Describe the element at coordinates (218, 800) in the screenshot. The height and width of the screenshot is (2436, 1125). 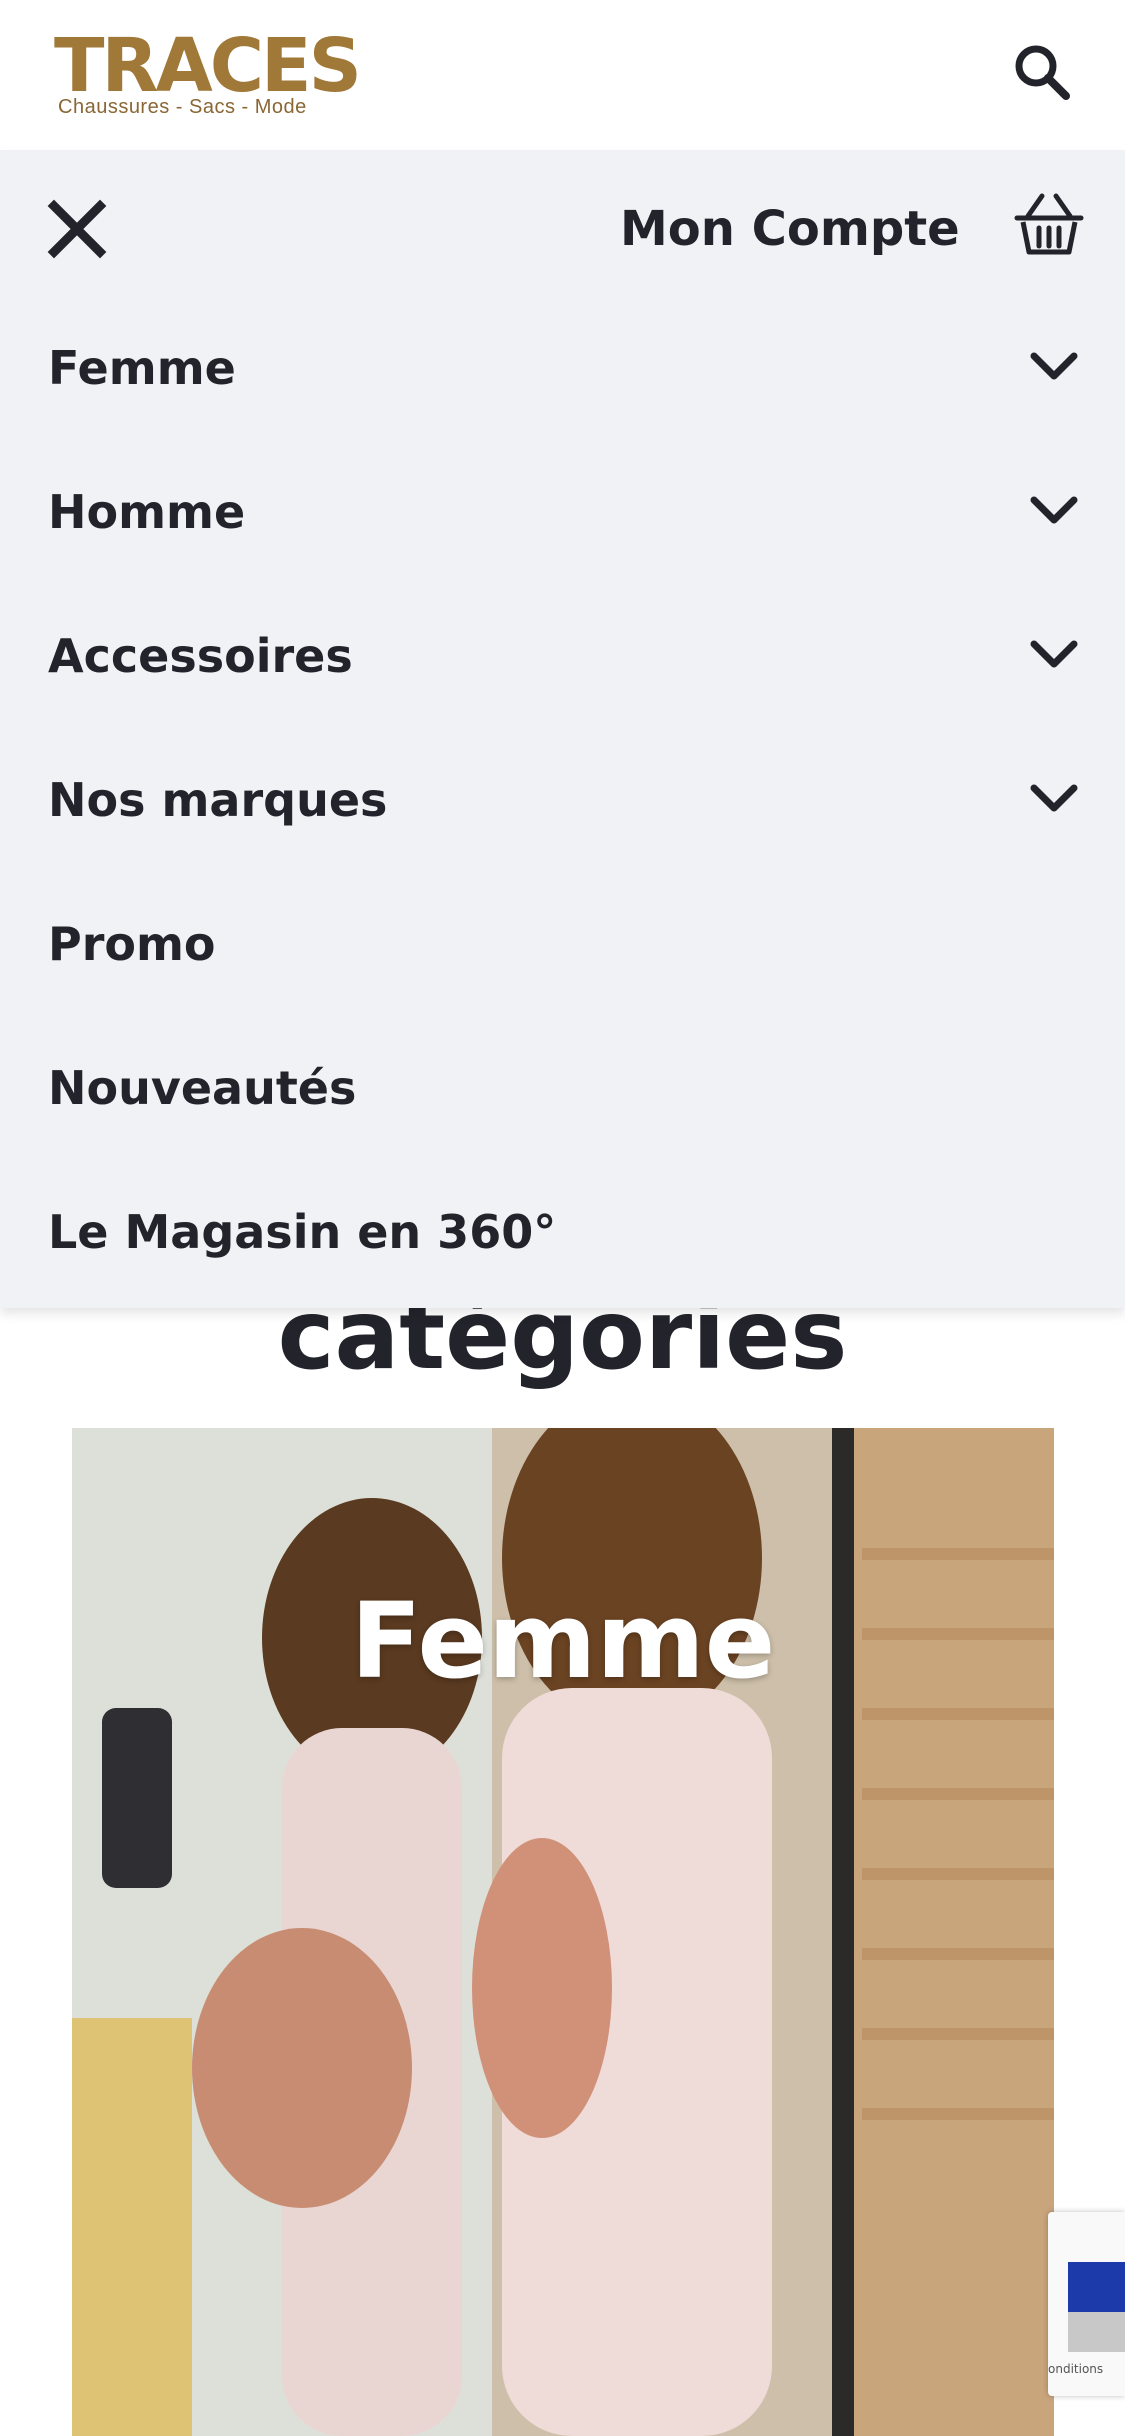
I see `menu-item-label: Nos marques` at that location.